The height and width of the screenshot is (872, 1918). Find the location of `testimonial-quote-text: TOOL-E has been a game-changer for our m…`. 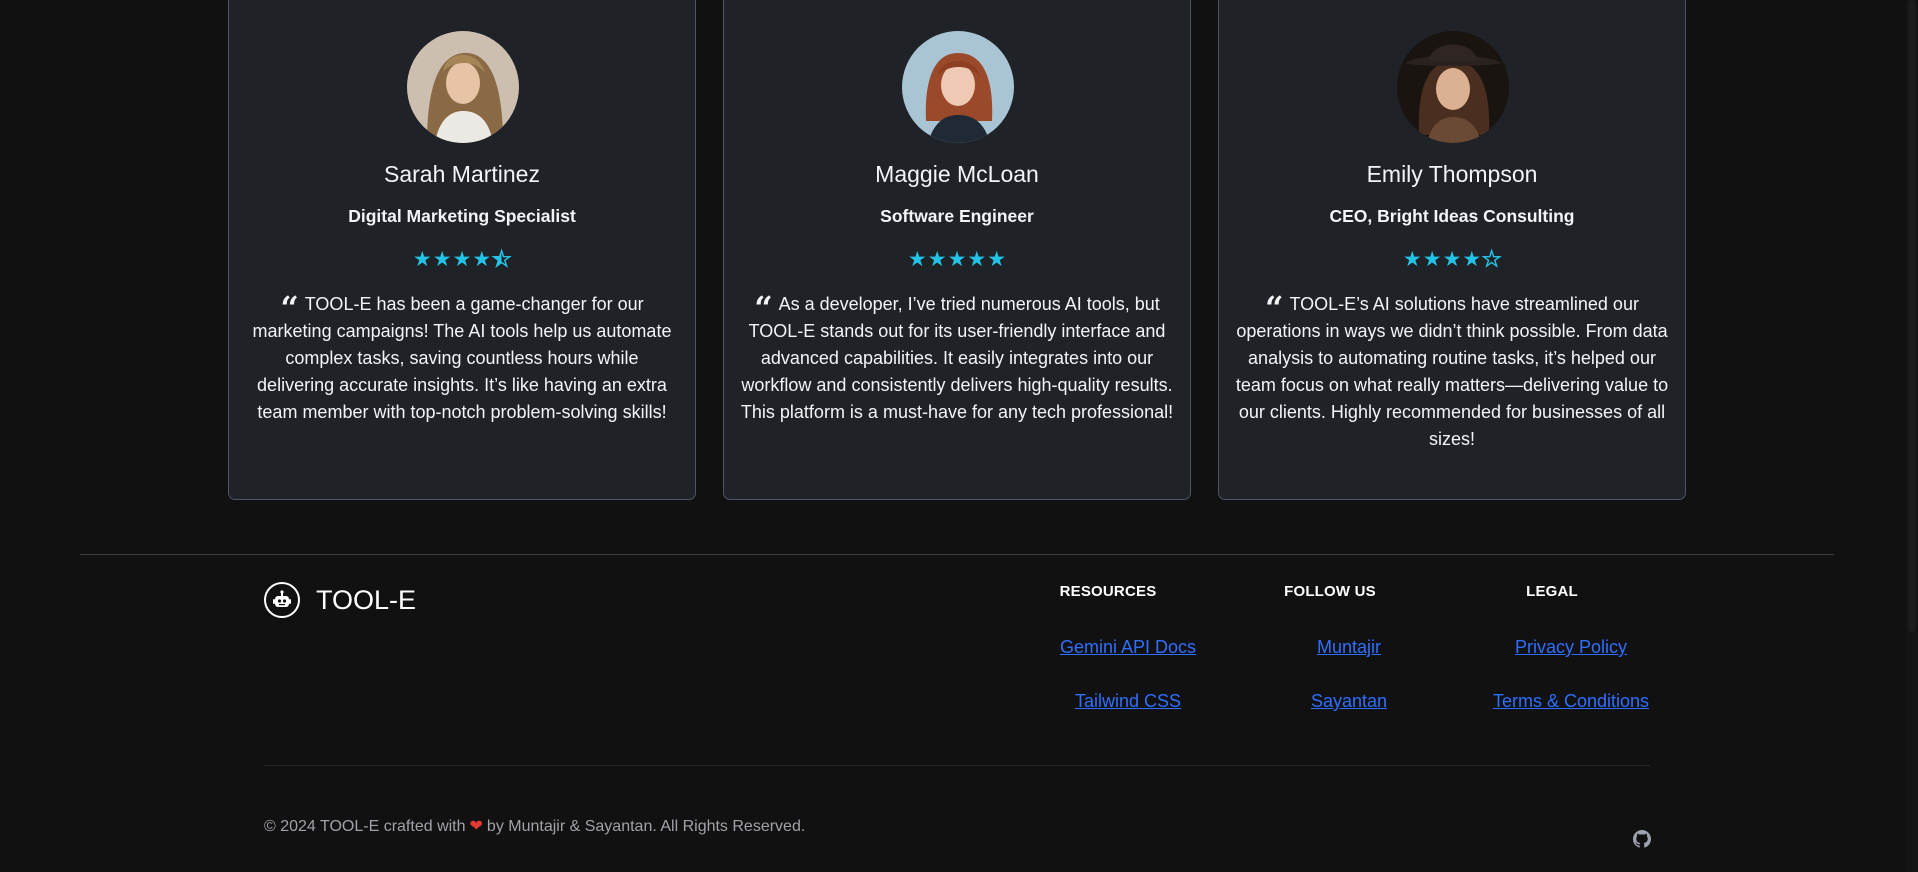

testimonial-quote-text: TOOL-E has been a game-changer for our m… is located at coordinates (462, 358).